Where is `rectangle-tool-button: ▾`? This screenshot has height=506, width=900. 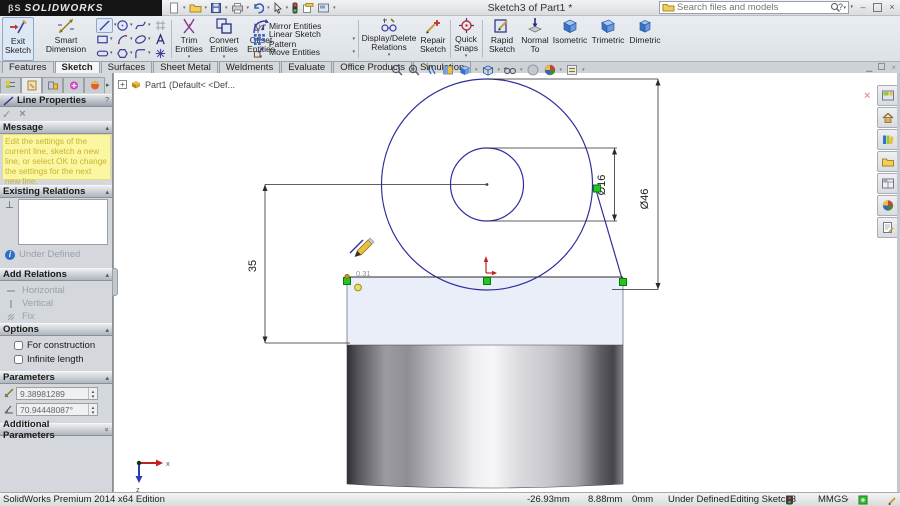 rectangle-tool-button: ▾ is located at coordinates (106, 39).